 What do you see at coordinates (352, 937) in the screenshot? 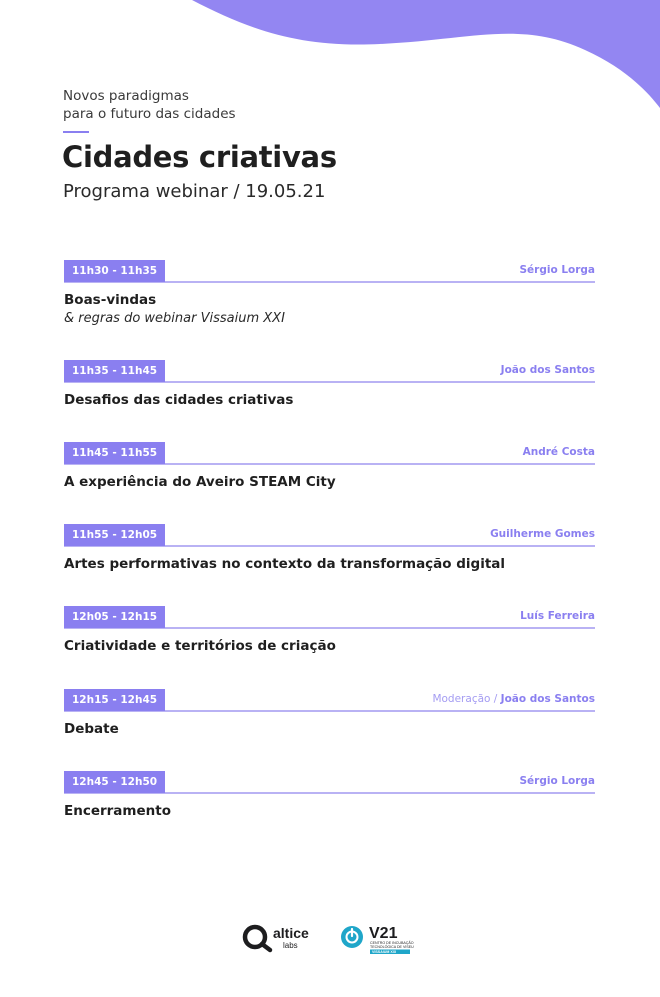
I see `v21-power-icon` at bounding box center [352, 937].